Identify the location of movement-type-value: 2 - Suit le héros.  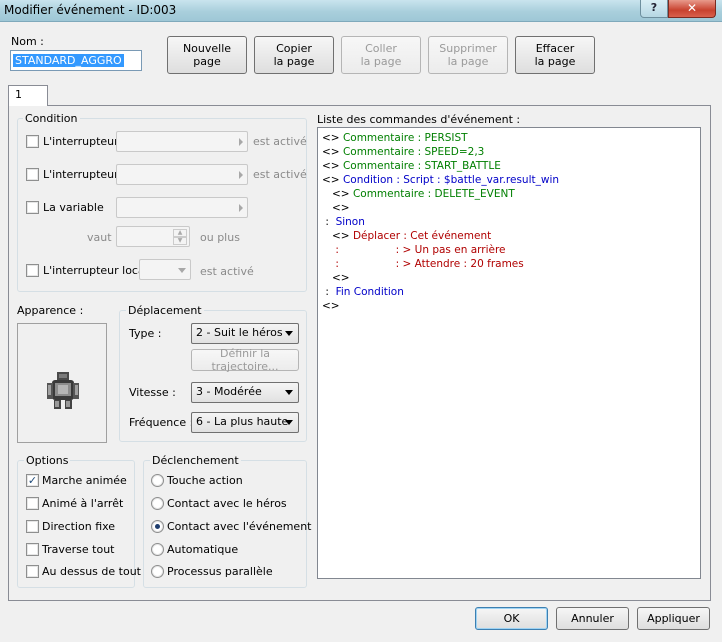
(239, 332).